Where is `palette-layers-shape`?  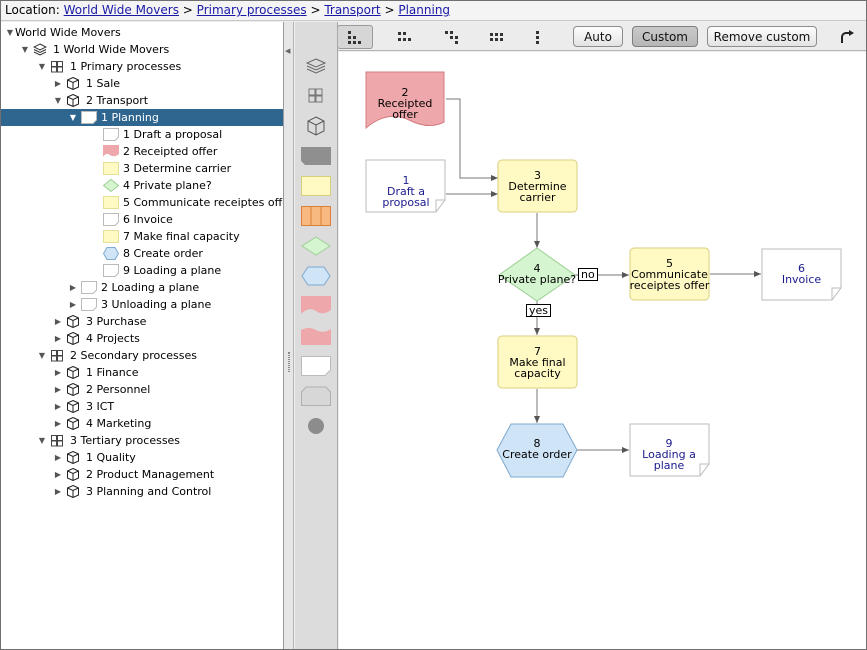 palette-layers-shape is located at coordinates (316, 66).